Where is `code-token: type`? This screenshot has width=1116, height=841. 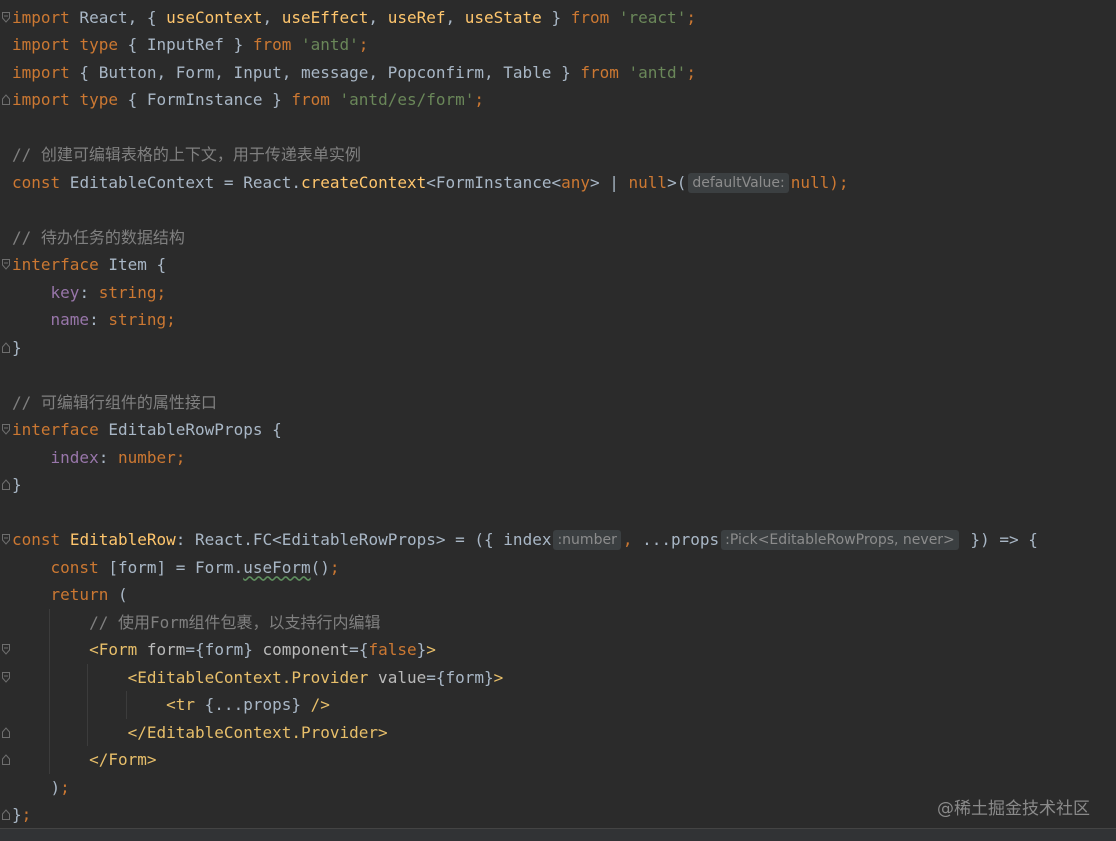 code-token: type is located at coordinates (98, 44).